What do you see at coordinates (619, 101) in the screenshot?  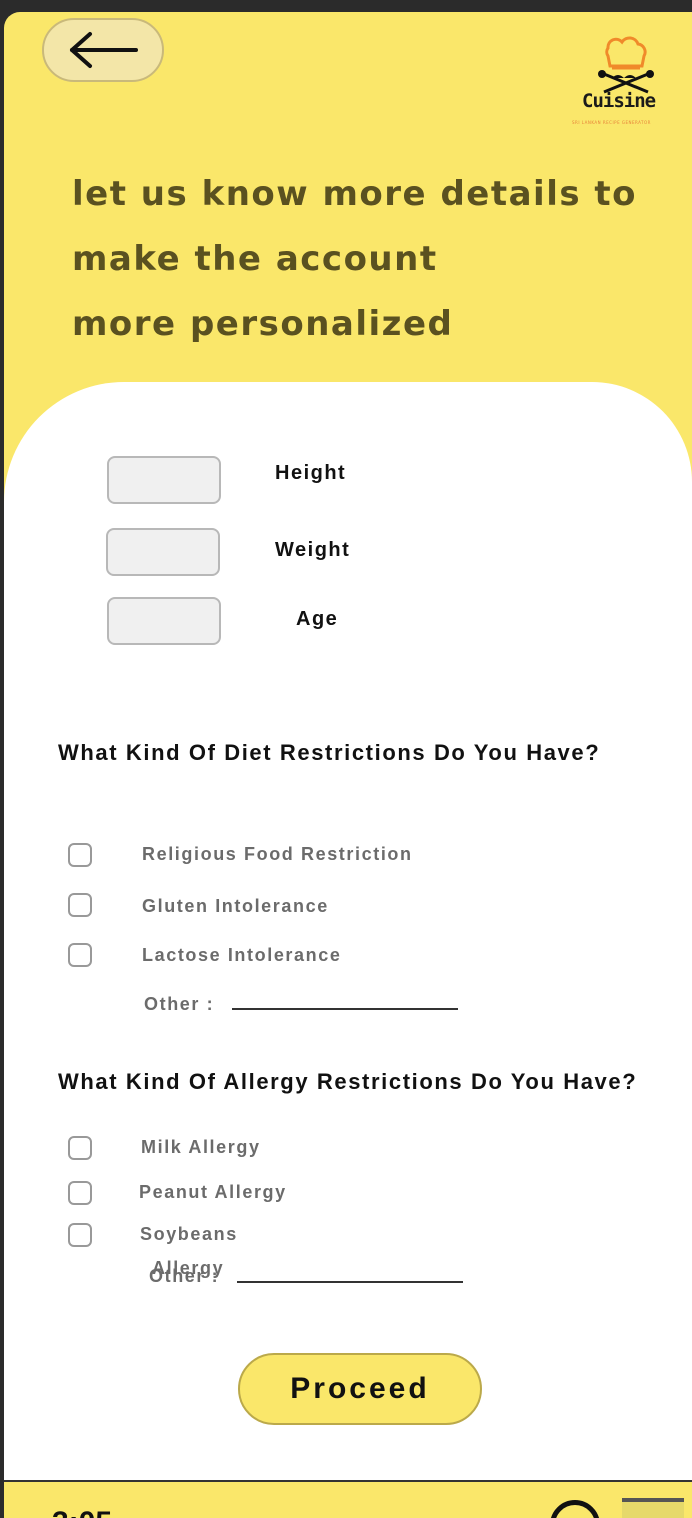 I see `logo-text: Cuisine` at bounding box center [619, 101].